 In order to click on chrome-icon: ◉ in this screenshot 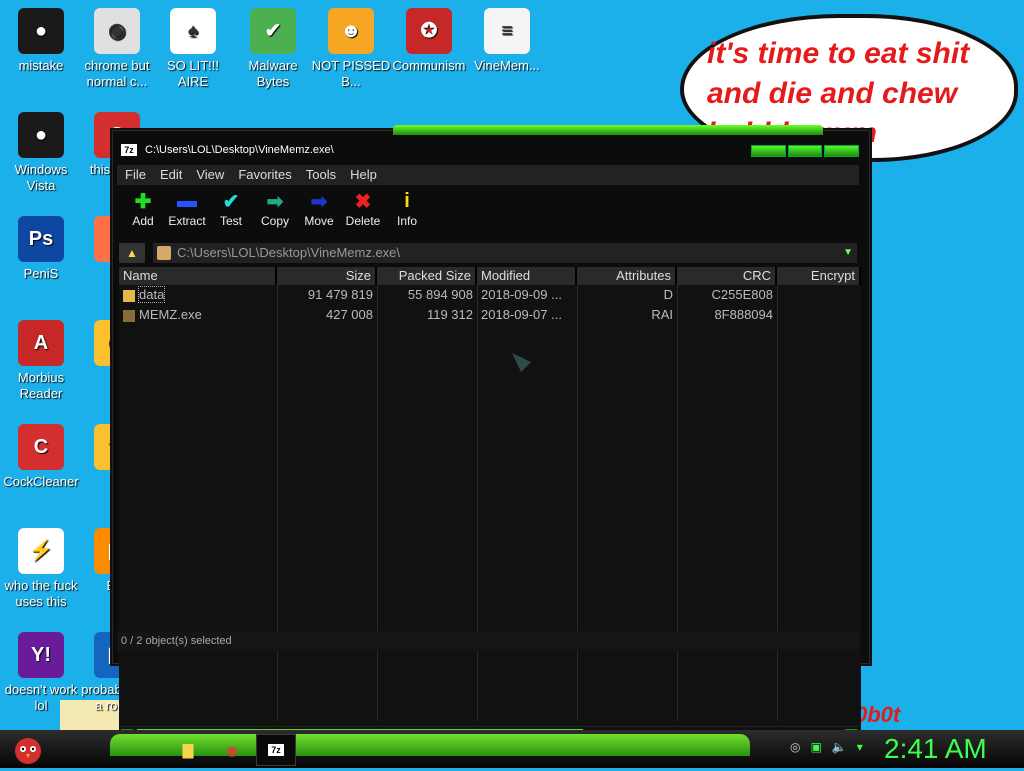, I will do `click(117, 31)`.